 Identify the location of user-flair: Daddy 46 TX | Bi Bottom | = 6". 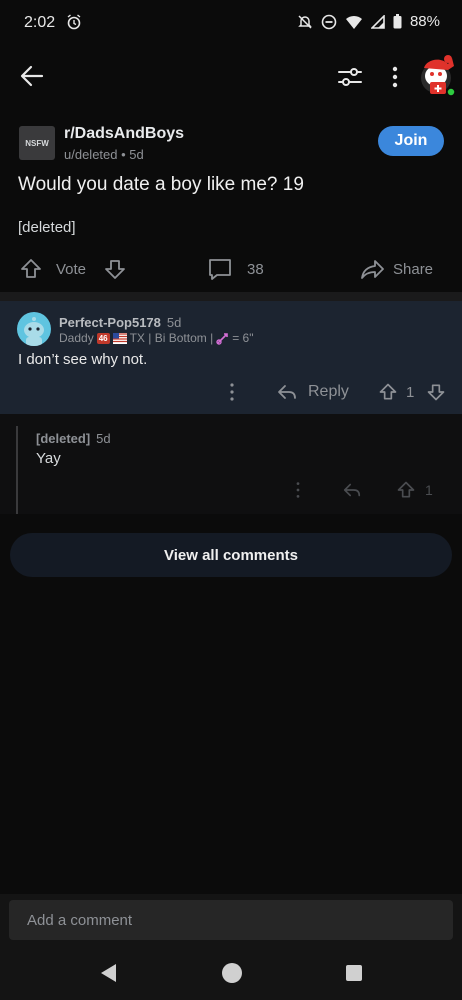
(156, 338).